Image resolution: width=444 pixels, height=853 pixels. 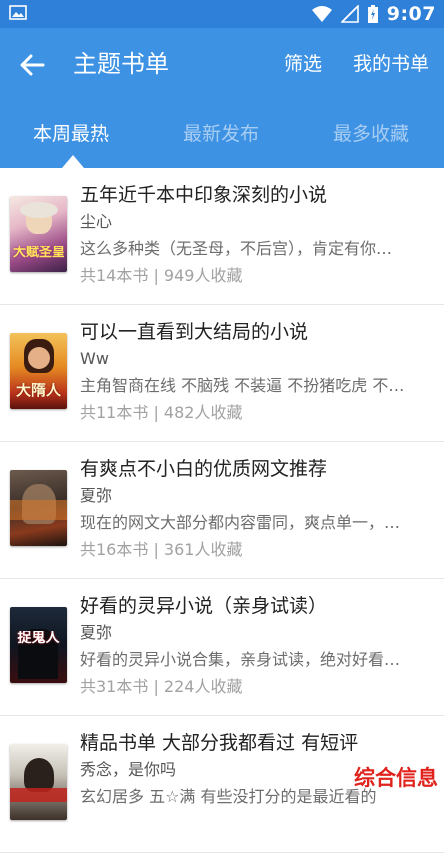 What do you see at coordinates (18, 12) in the screenshot?
I see `image-notification-icon` at bounding box center [18, 12].